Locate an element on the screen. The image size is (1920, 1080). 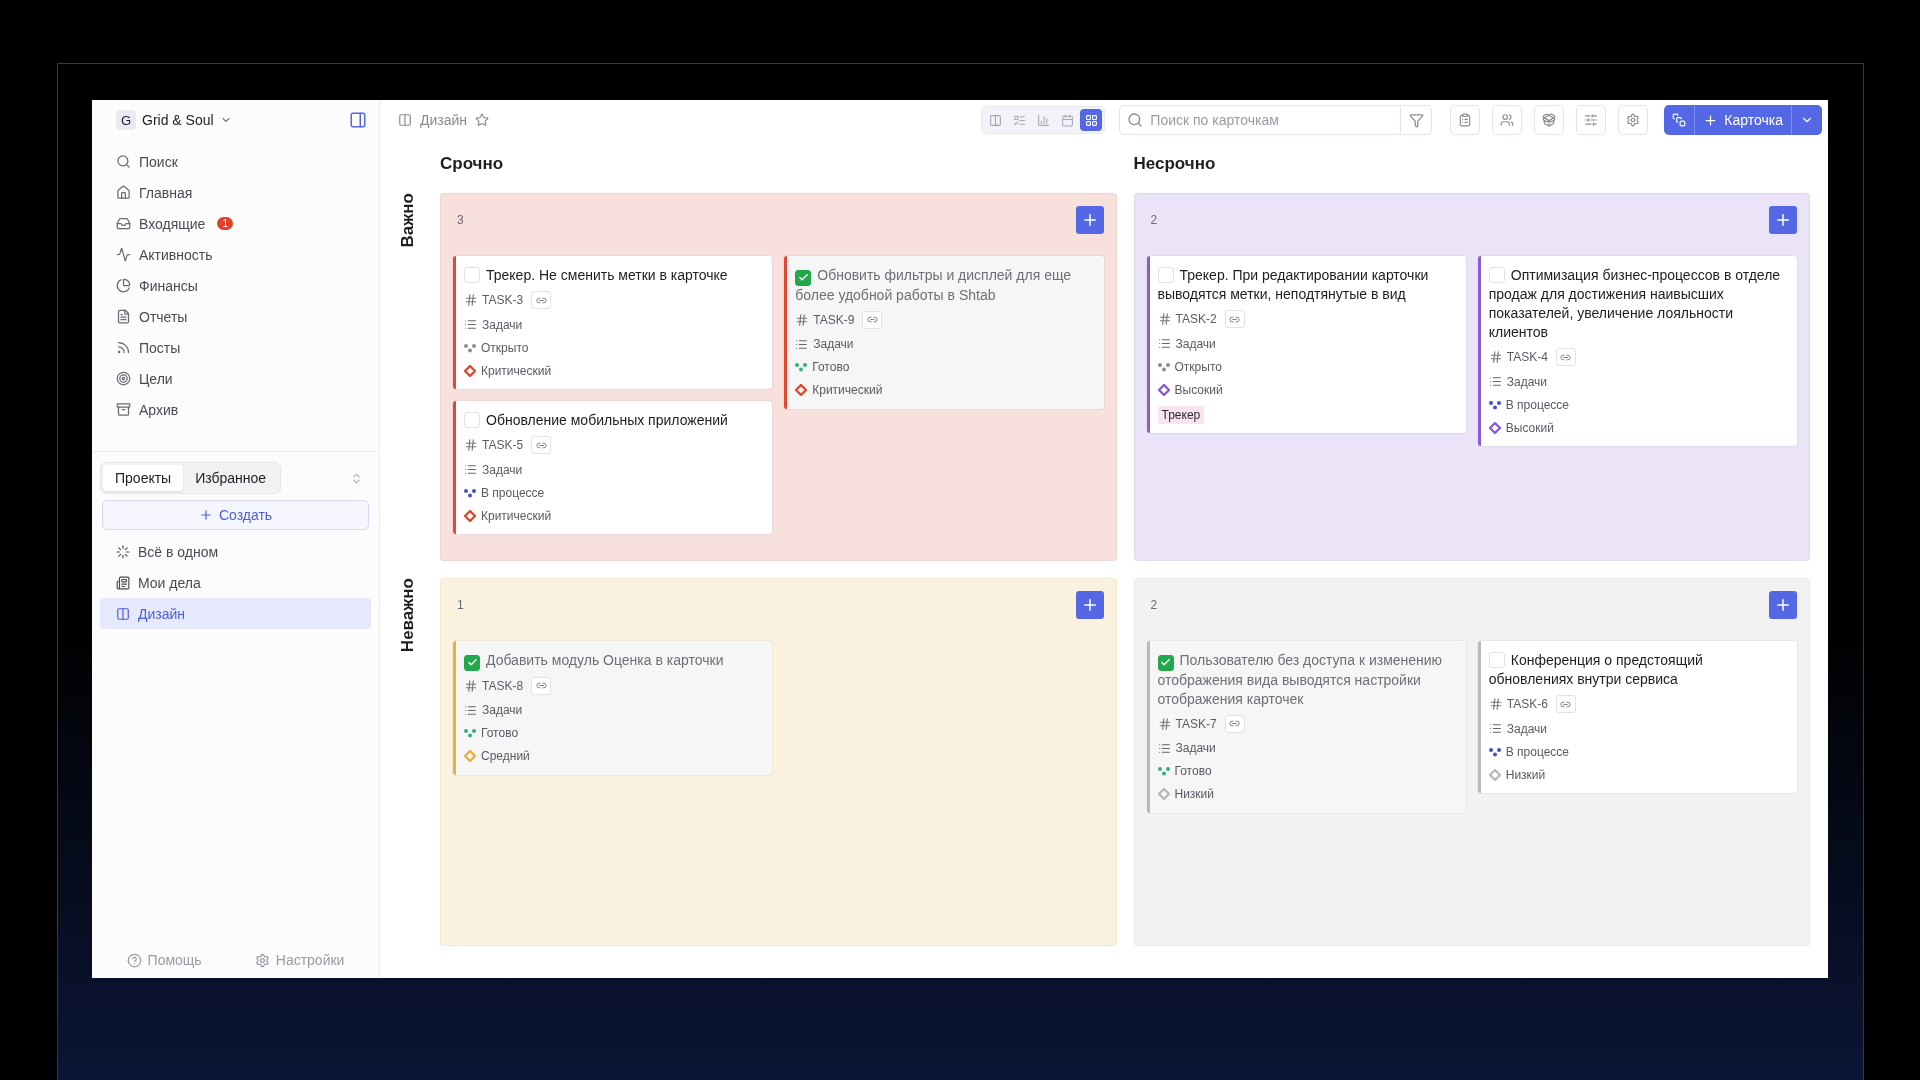
workspace-switcher: G Grid & Soul is located at coordinates (174, 120).